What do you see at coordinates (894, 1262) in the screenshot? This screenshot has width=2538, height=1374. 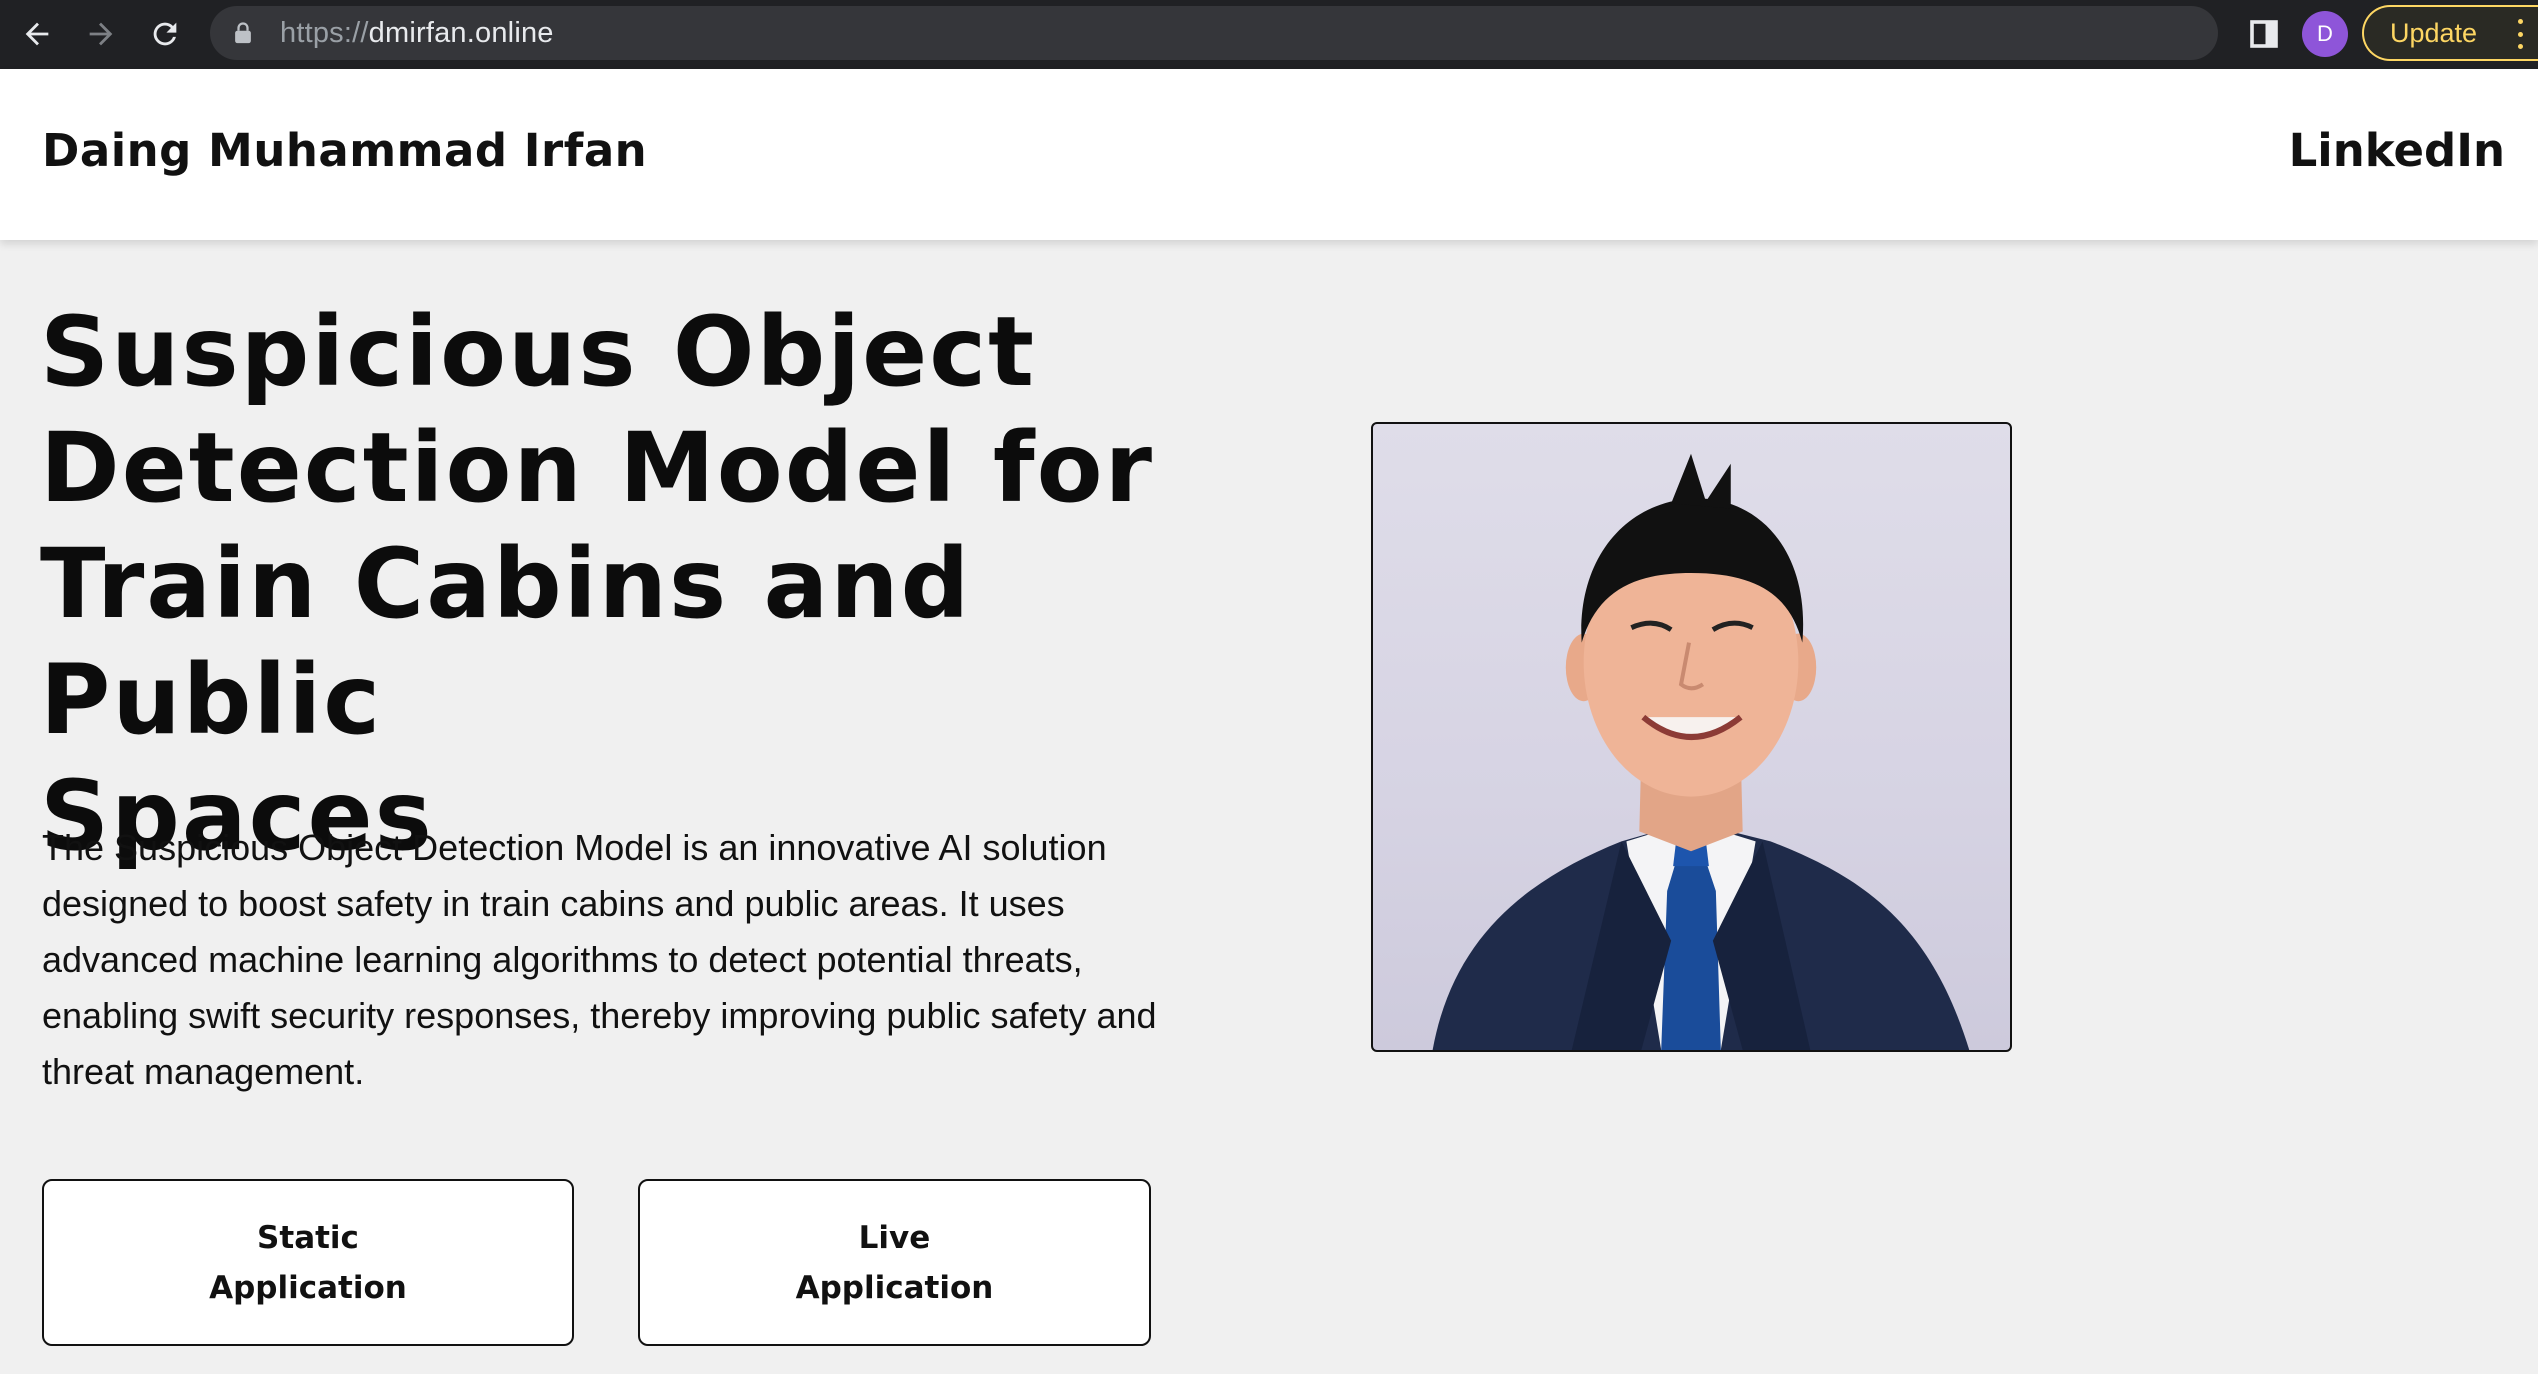 I see `live-application-button: Live Application` at bounding box center [894, 1262].